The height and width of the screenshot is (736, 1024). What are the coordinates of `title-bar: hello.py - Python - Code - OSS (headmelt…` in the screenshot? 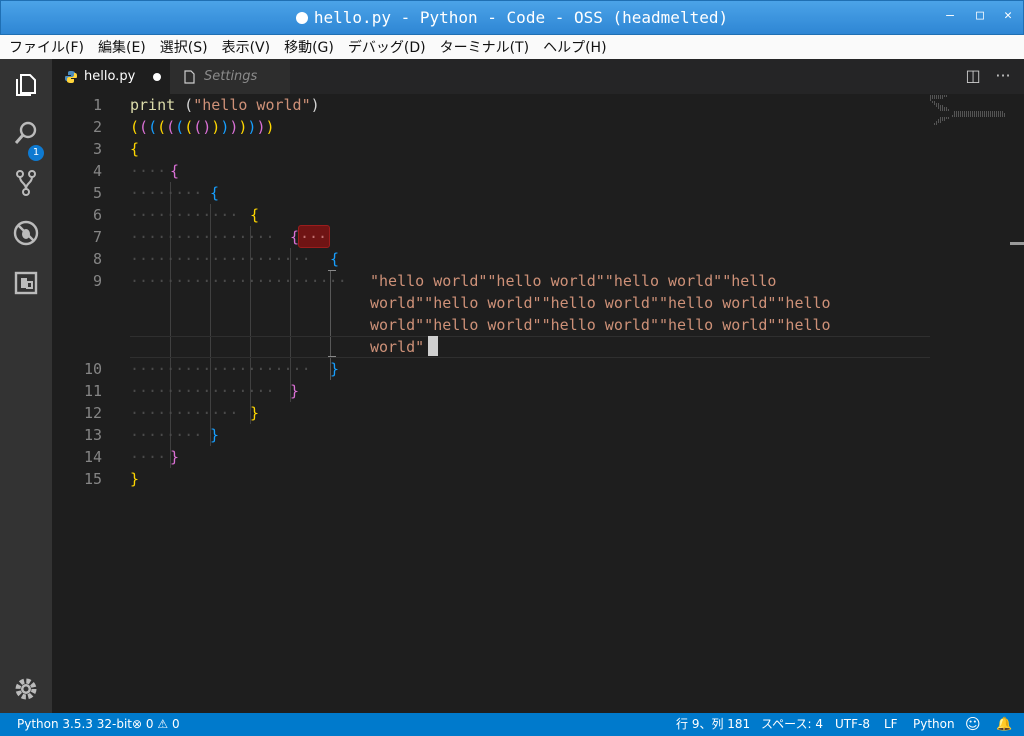 It's located at (512, 17).